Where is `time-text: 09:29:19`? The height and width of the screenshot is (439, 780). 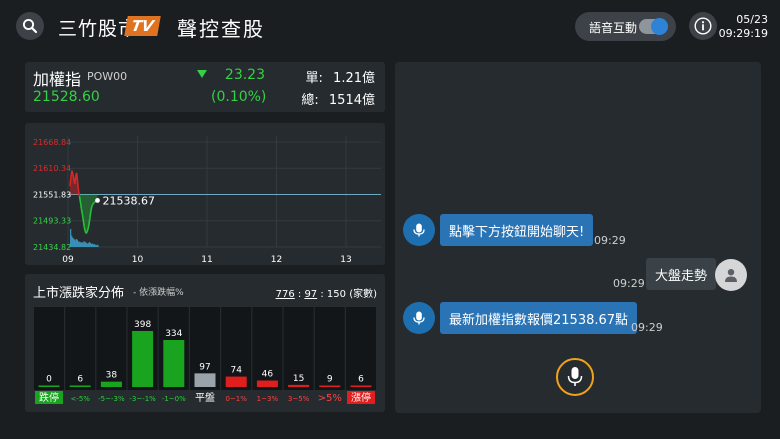
time-text: 09:29:19 is located at coordinates (743, 33).